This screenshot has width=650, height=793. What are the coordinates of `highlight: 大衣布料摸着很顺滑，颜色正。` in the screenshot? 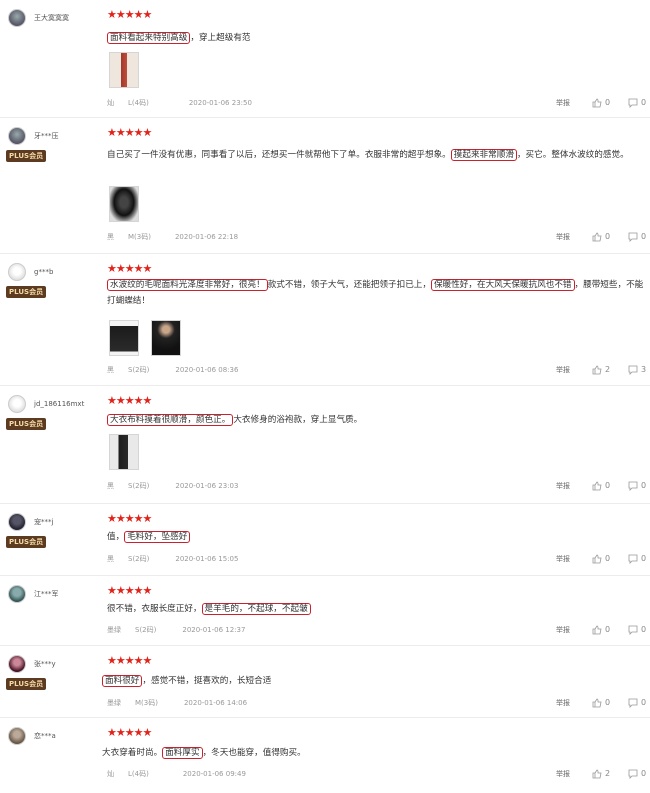 It's located at (170, 420).